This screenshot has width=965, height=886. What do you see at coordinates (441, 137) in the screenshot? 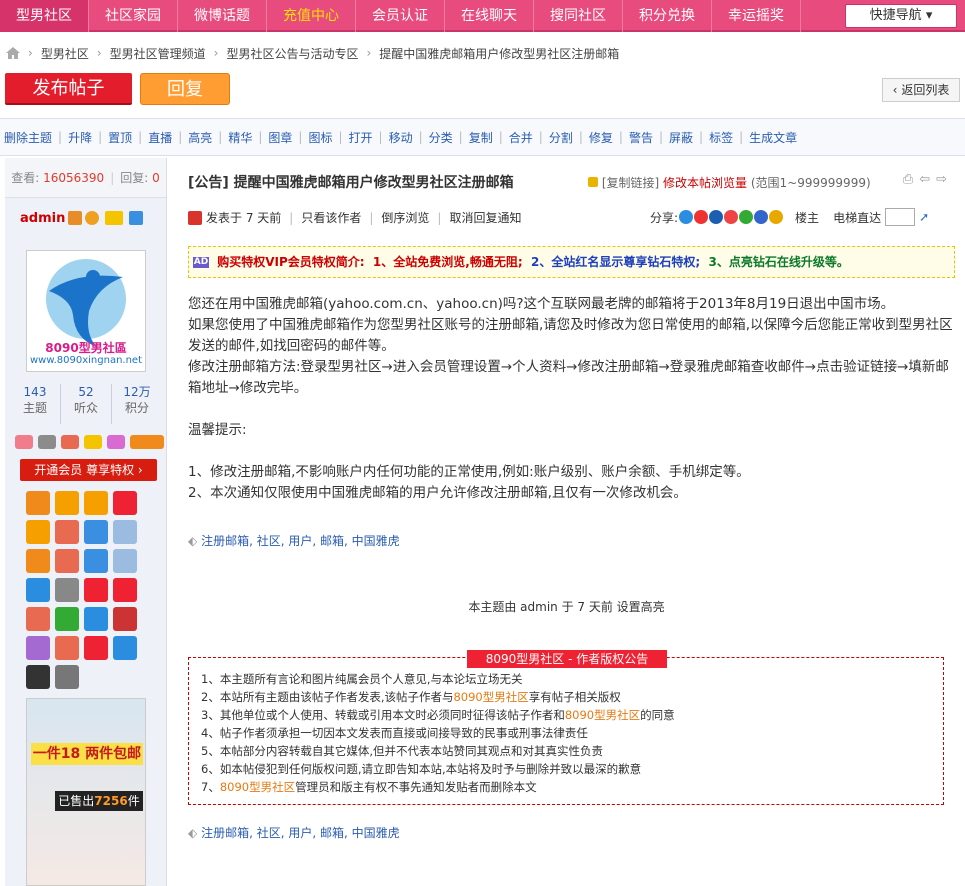
I see `mod-action: 分类` at bounding box center [441, 137].